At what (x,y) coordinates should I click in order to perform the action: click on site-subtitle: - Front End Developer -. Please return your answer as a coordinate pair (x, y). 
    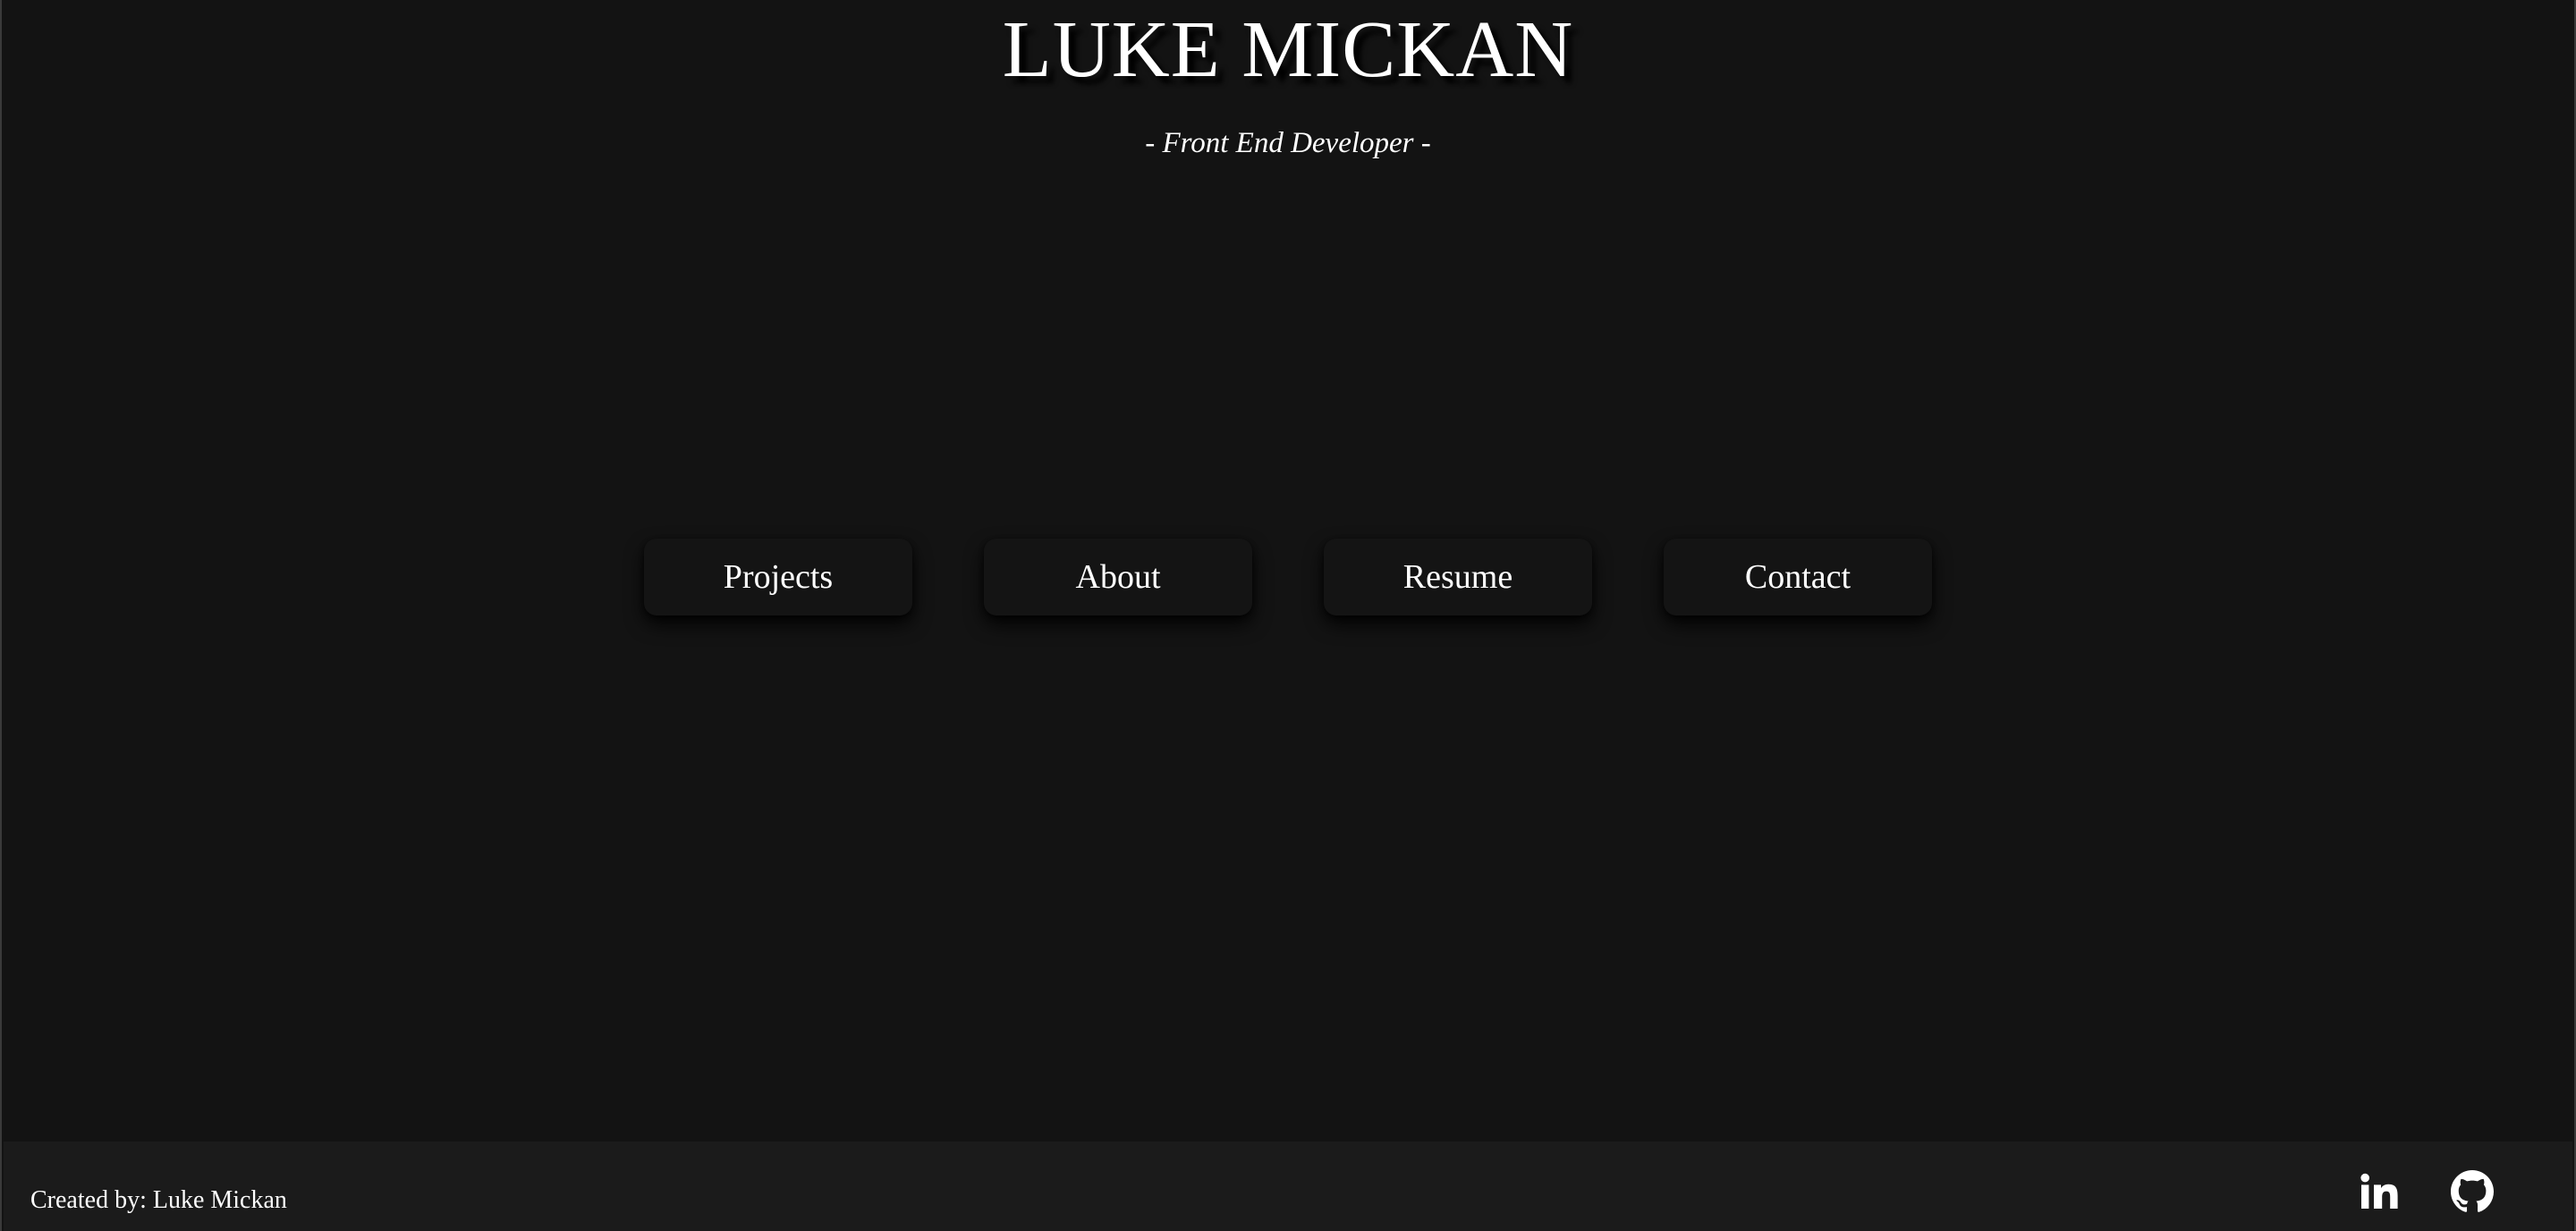
    Looking at the image, I should click on (1288, 143).